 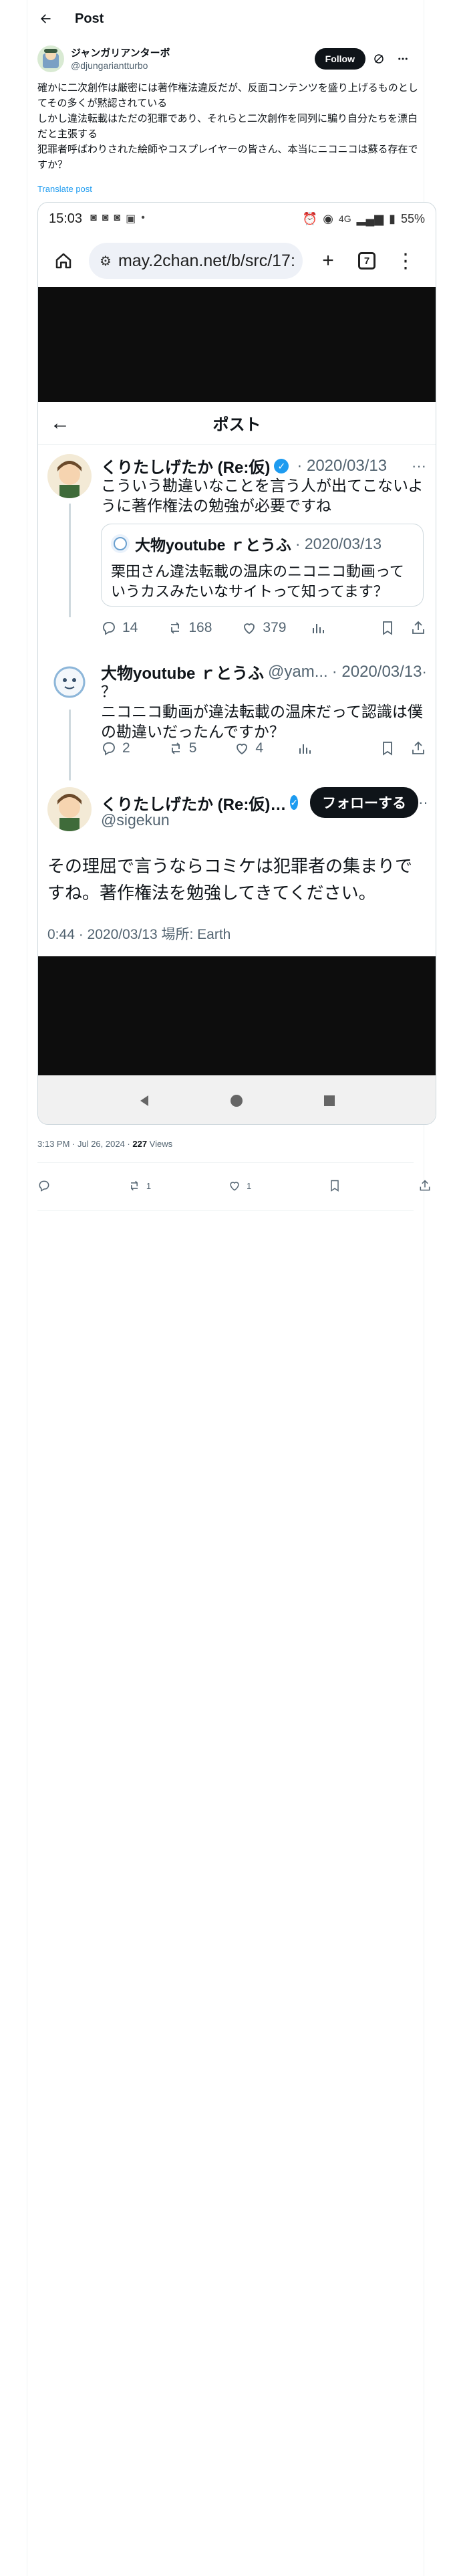 I want to click on notification-icons: ◙ ◙ ◙ ▣ •, so click(x=117, y=219).